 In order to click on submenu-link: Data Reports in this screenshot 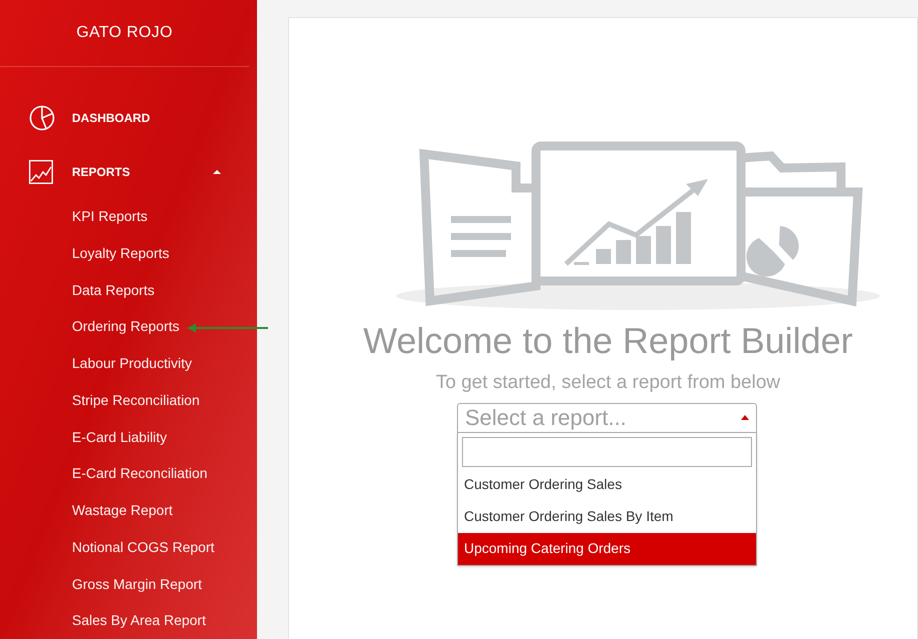, I will do `click(113, 290)`.